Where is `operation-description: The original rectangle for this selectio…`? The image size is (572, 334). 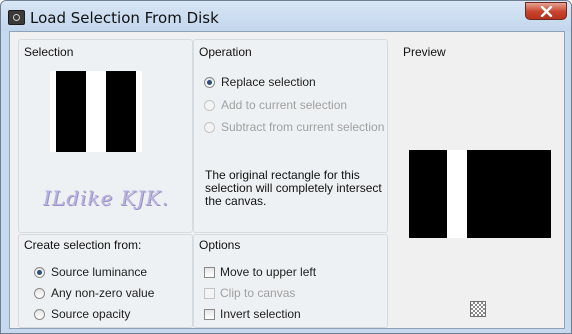 operation-description: The original rectangle for this selectio… is located at coordinates (293, 188).